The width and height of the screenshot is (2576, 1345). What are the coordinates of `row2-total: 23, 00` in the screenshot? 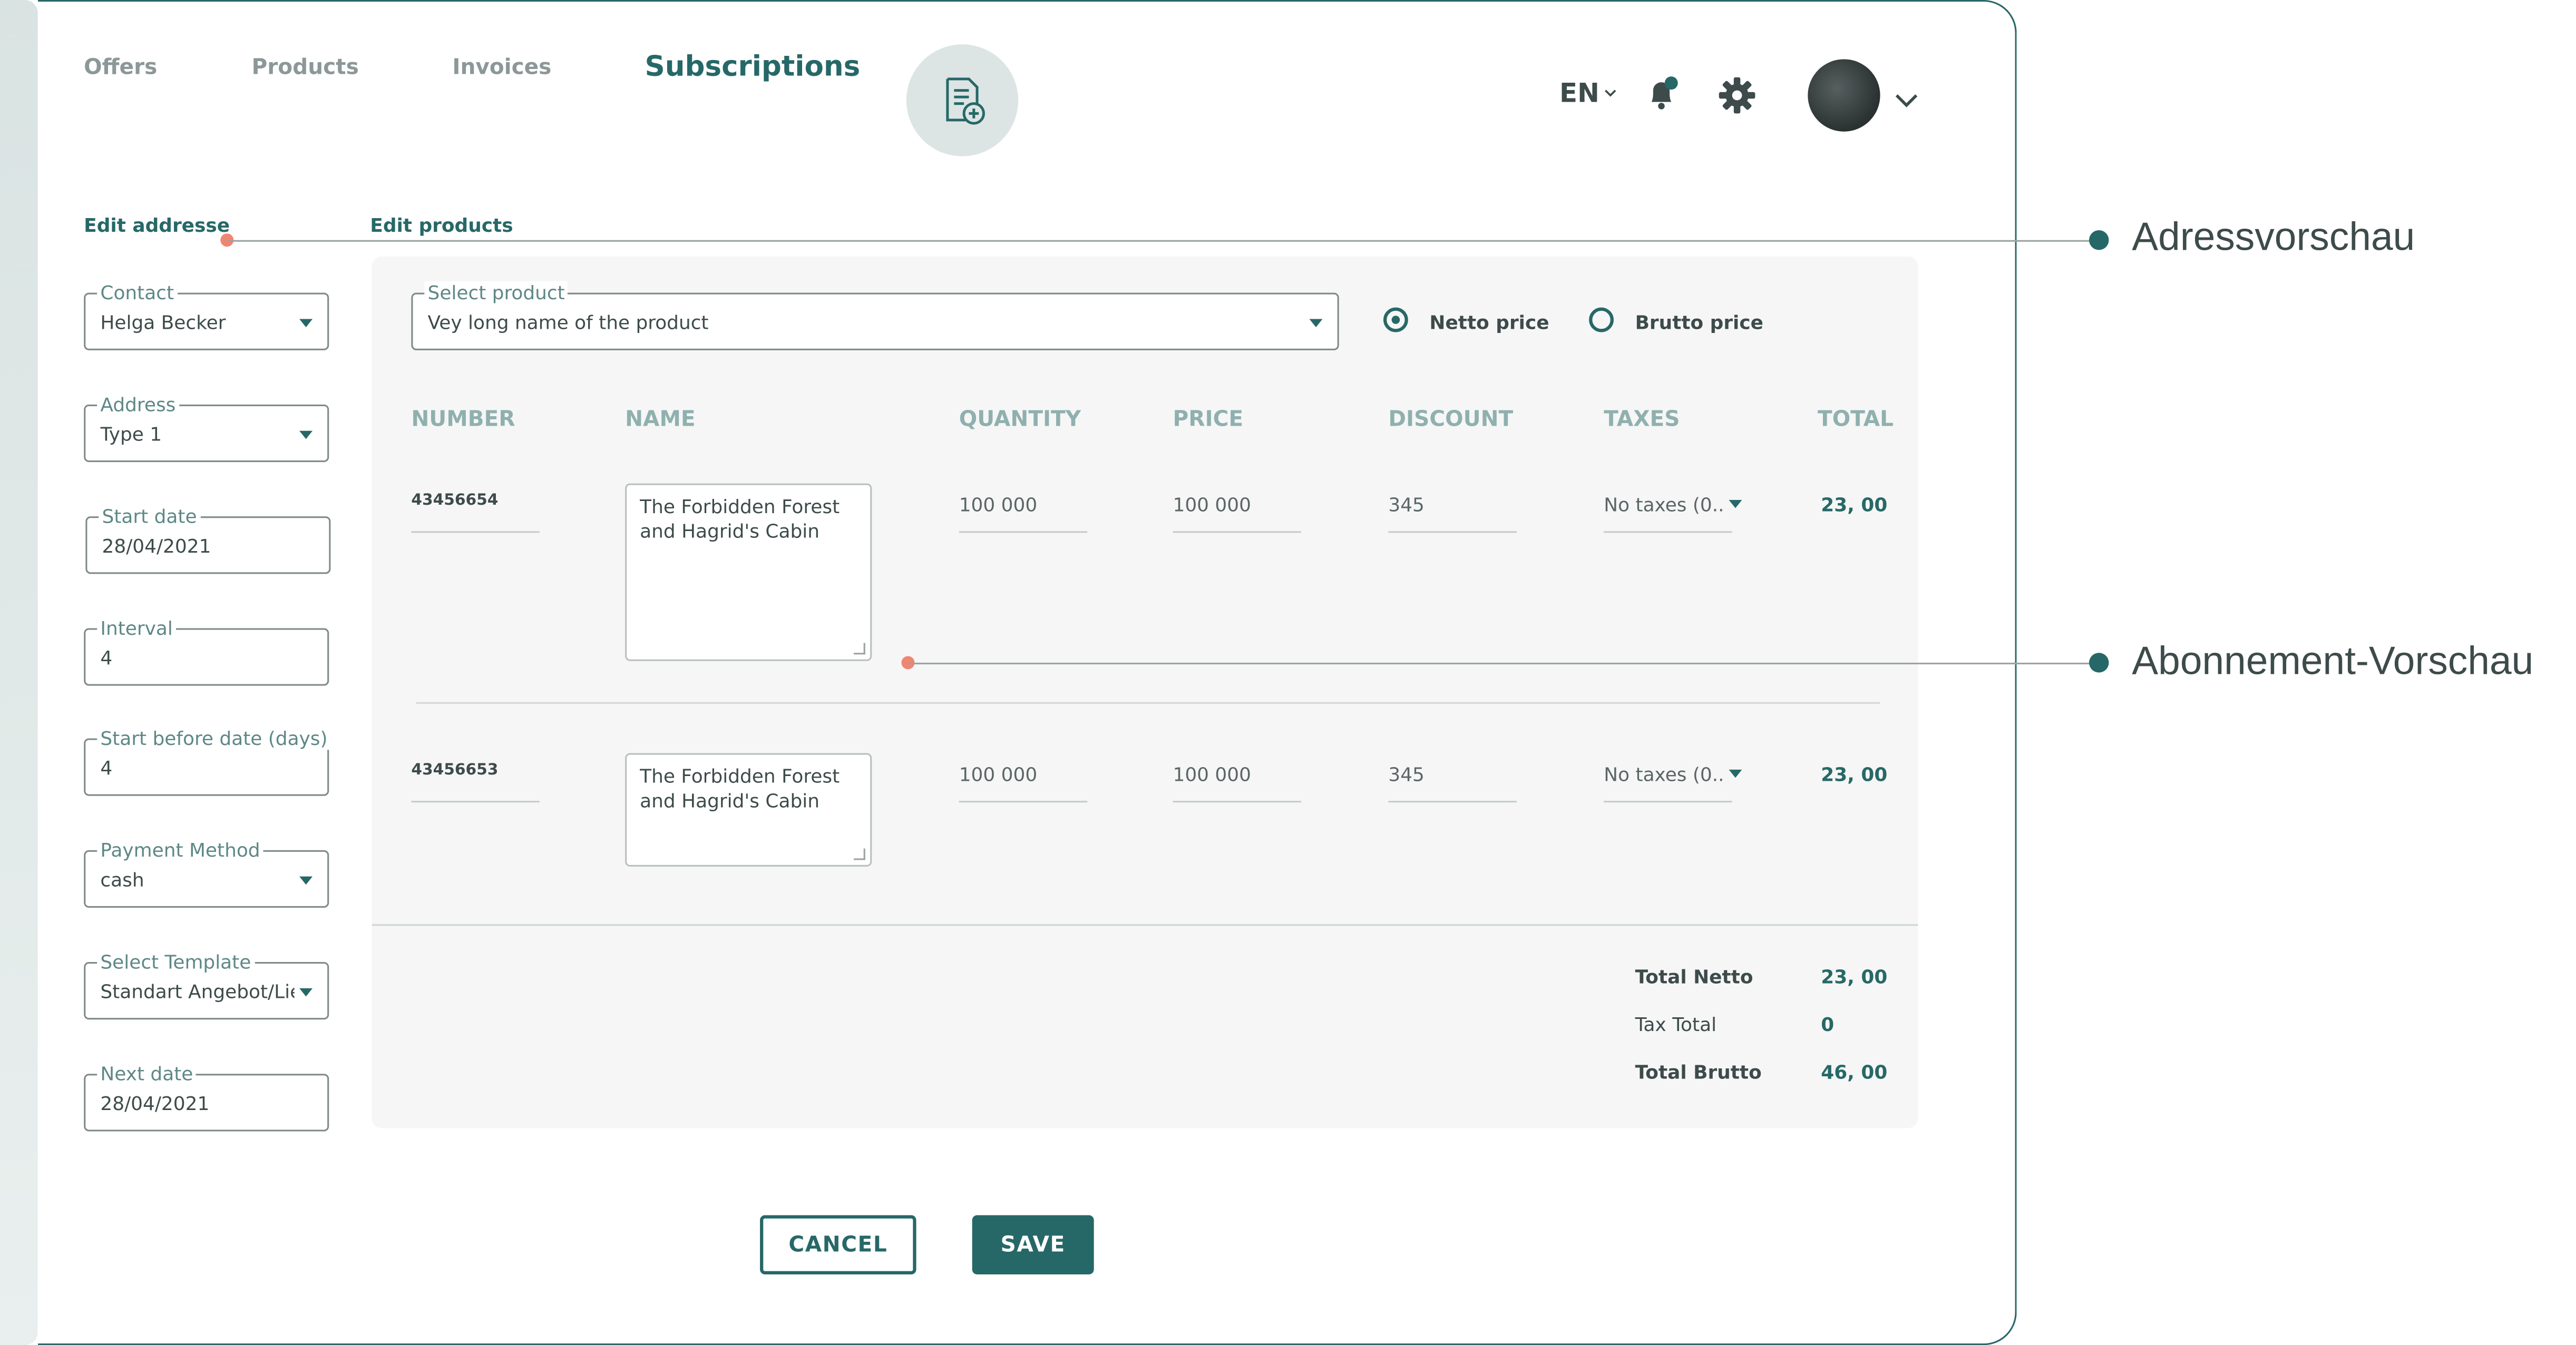 It's located at (1854, 774).